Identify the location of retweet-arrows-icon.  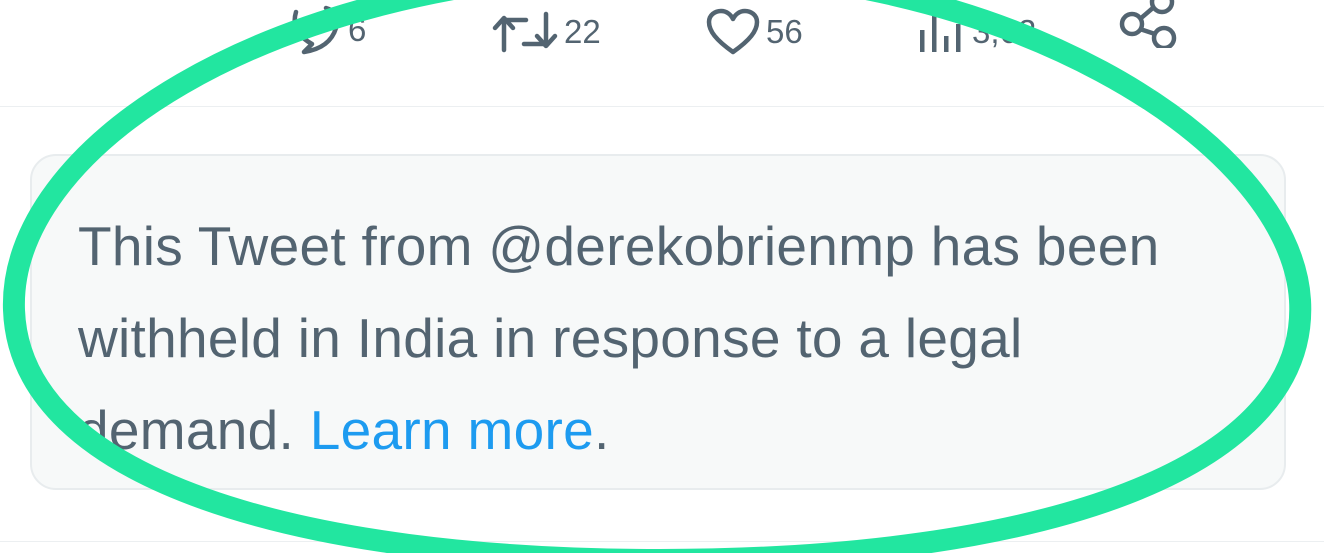
(525, 32).